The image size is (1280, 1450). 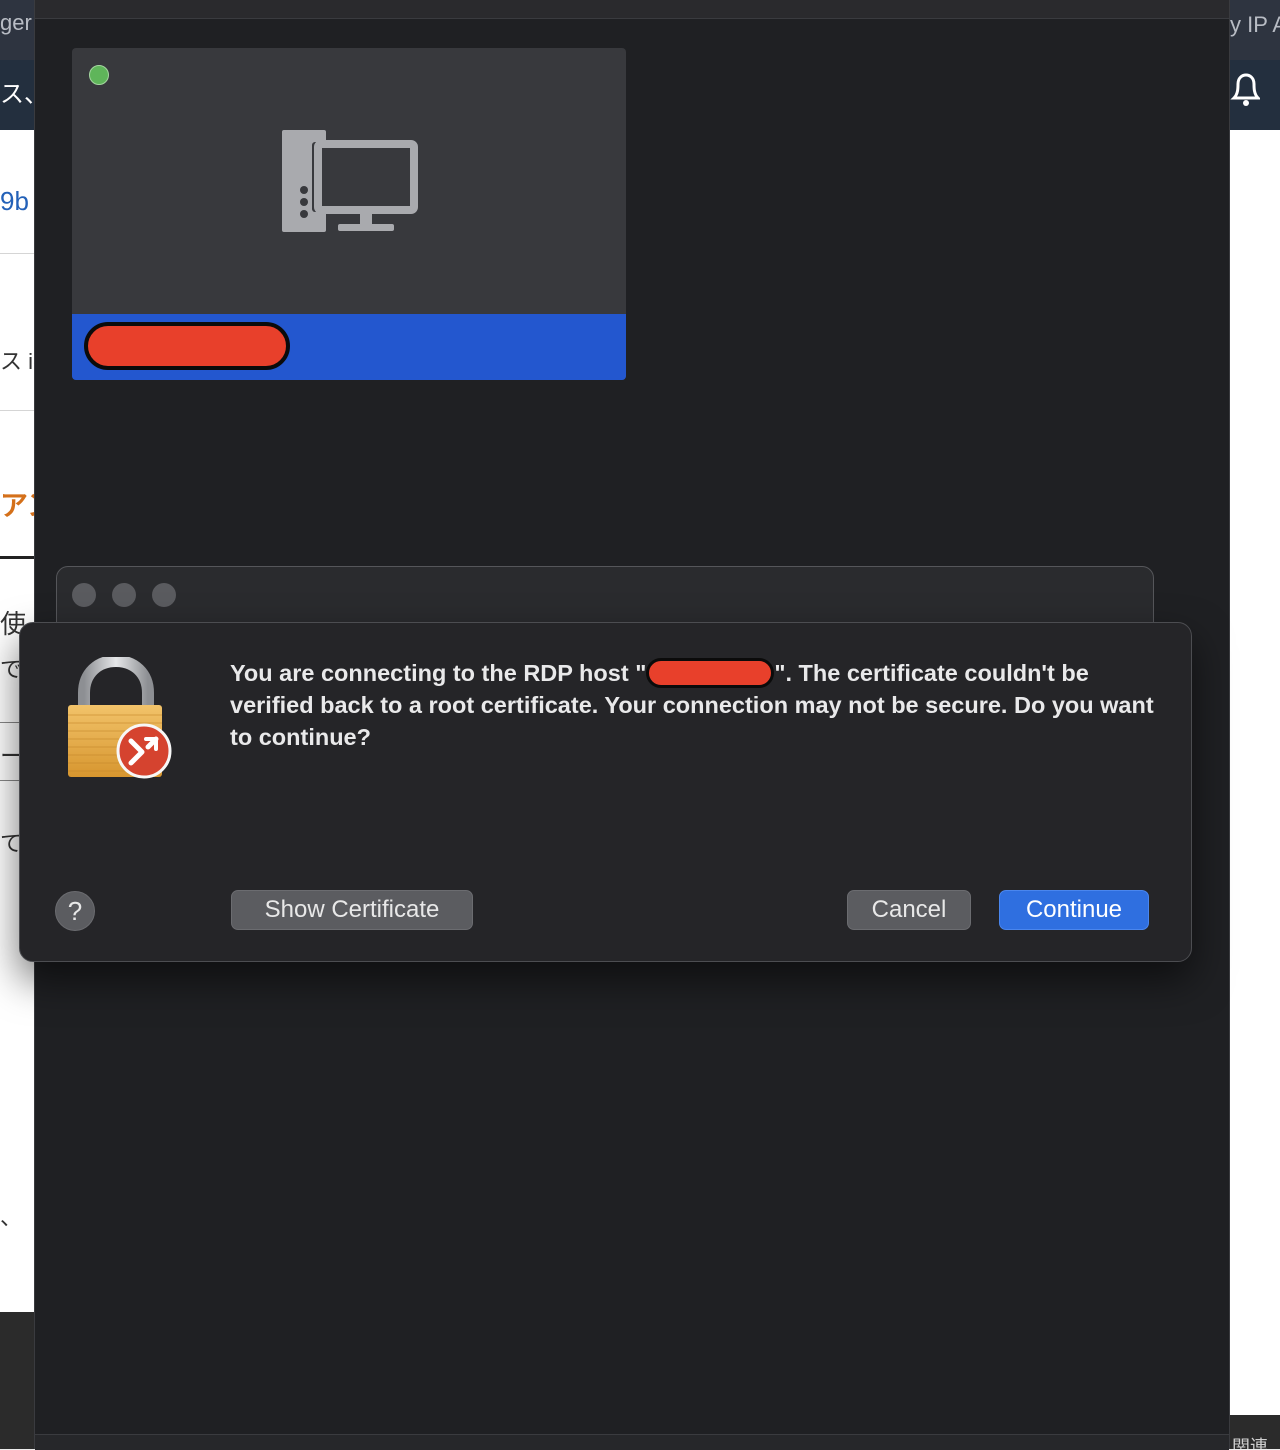 What do you see at coordinates (1255, 1432) in the screenshot?
I see `background-footer: 関連` at bounding box center [1255, 1432].